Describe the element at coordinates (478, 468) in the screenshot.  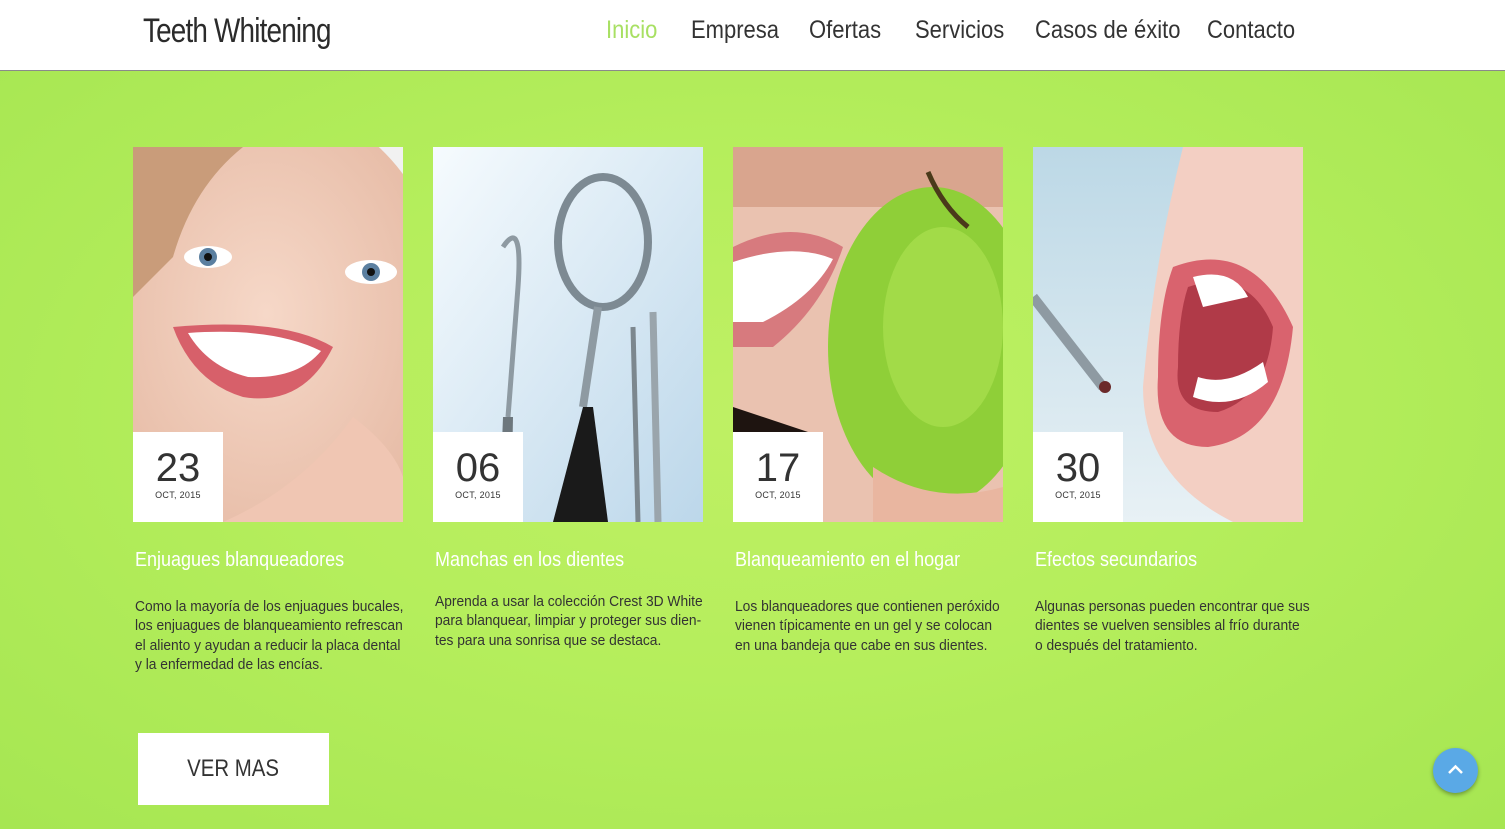
I see `date-day: 06` at that location.